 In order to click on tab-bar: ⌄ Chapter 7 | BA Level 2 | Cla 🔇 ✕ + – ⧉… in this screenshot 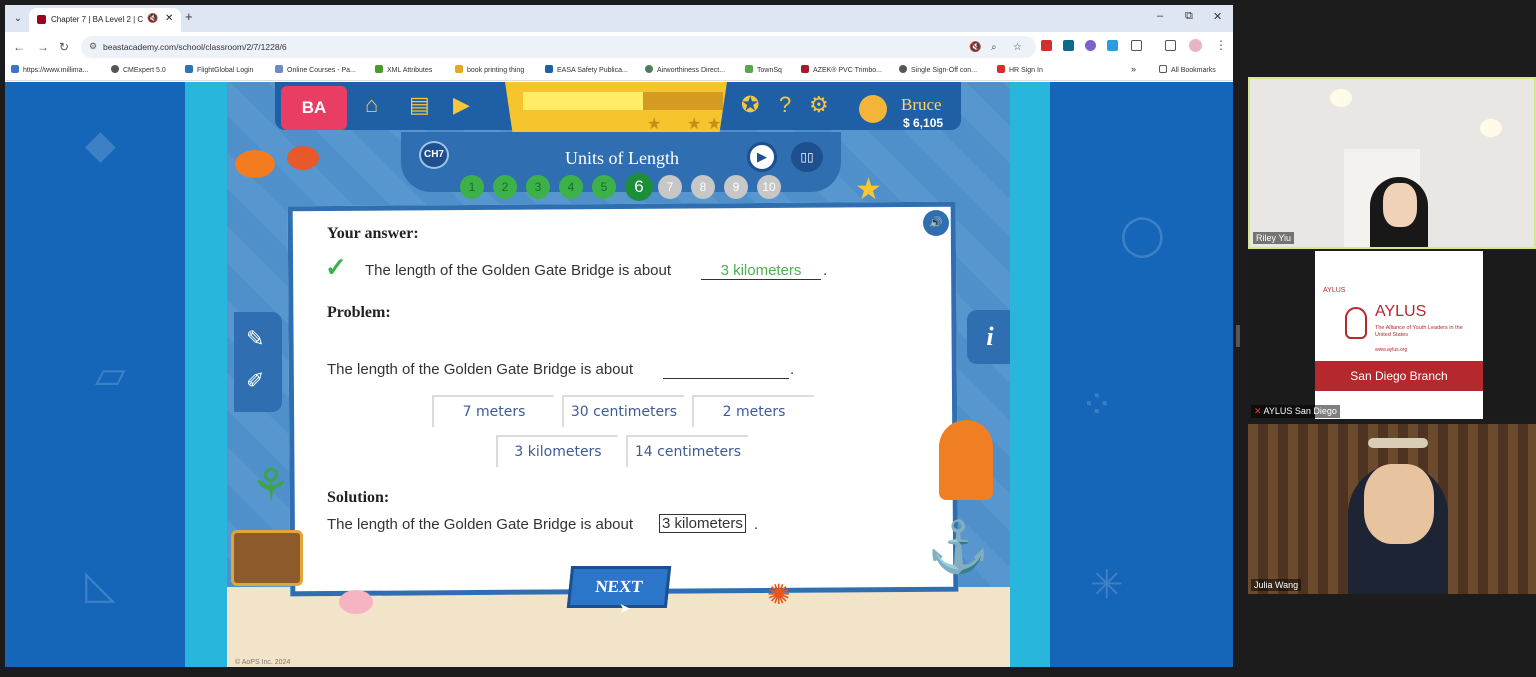, I will do `click(619, 18)`.